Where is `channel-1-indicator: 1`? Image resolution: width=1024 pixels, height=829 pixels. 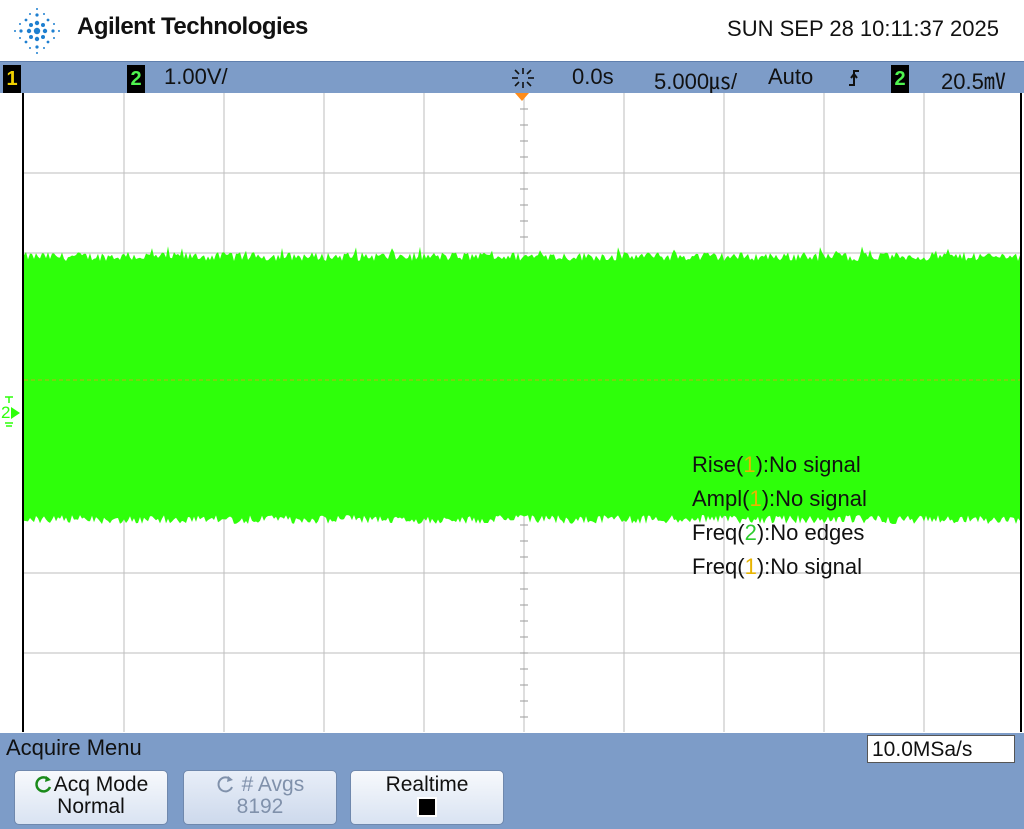 channel-1-indicator: 1 is located at coordinates (12, 79).